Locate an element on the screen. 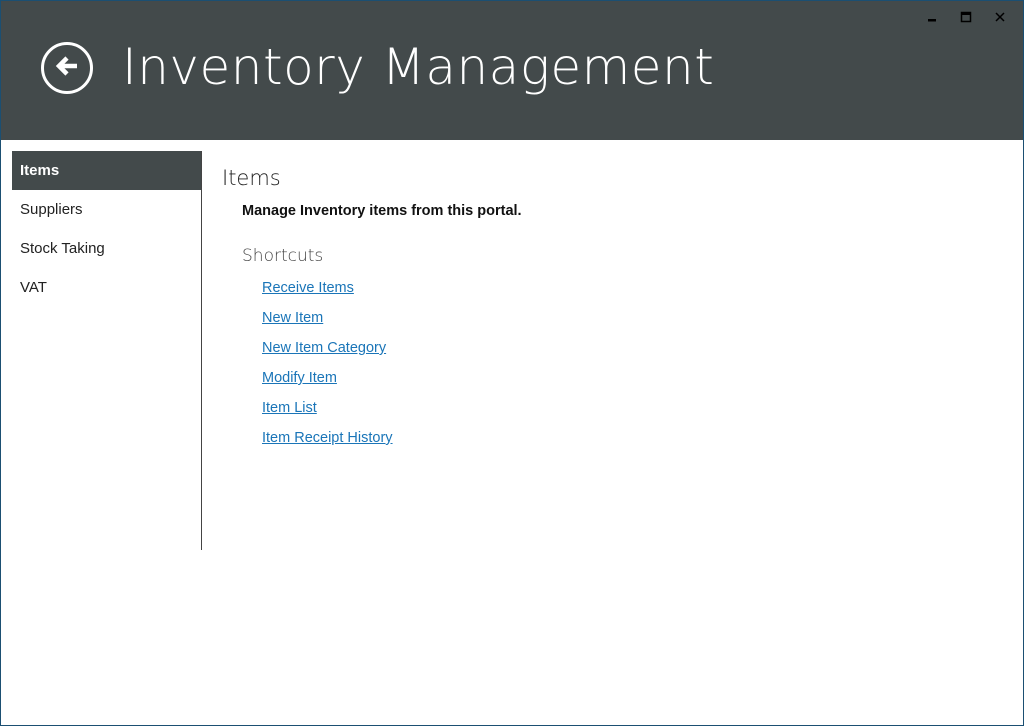 The width and height of the screenshot is (1024, 726). sidebar-item-items: Items is located at coordinates (106, 170).